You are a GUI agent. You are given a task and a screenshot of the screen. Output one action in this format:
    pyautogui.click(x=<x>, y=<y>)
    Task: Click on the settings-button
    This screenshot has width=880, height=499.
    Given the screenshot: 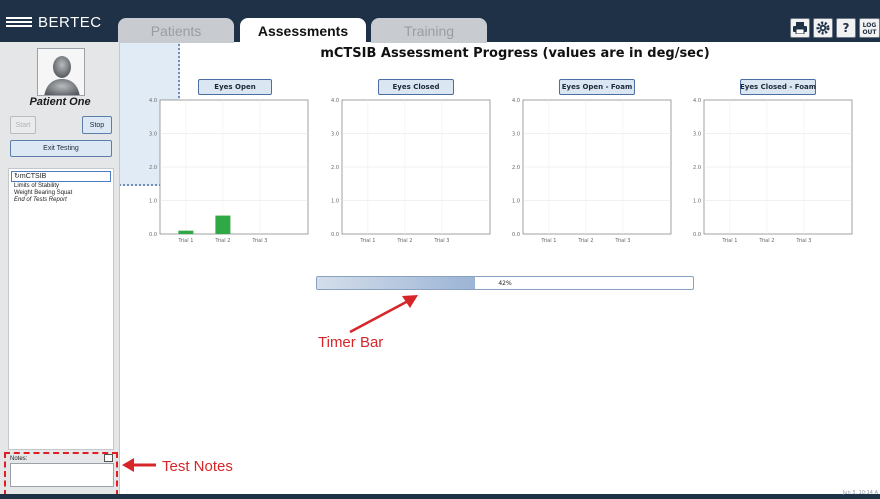 What is the action you would take?
    pyautogui.click(x=823, y=28)
    